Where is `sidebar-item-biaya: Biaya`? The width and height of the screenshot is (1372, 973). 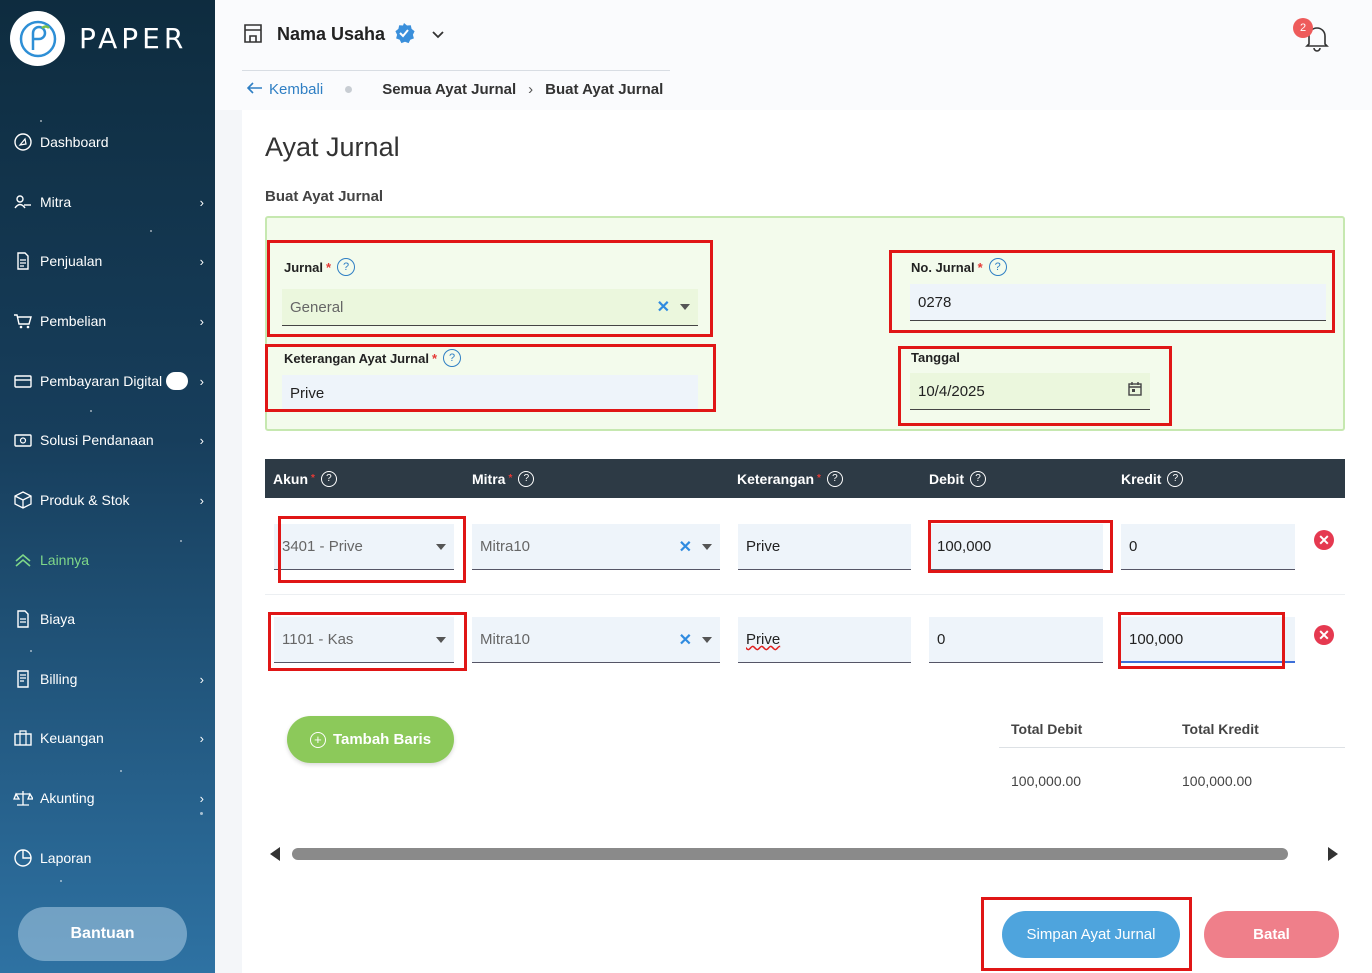 sidebar-item-biaya: Biaya is located at coordinates (108, 619).